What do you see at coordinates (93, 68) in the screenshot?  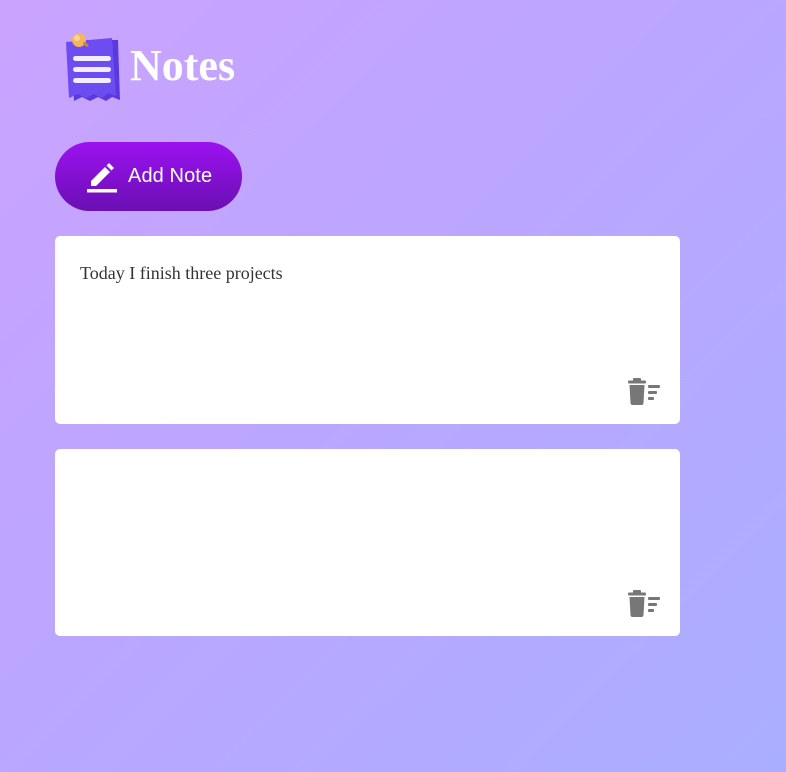 I see `notepad-pin-icon` at bounding box center [93, 68].